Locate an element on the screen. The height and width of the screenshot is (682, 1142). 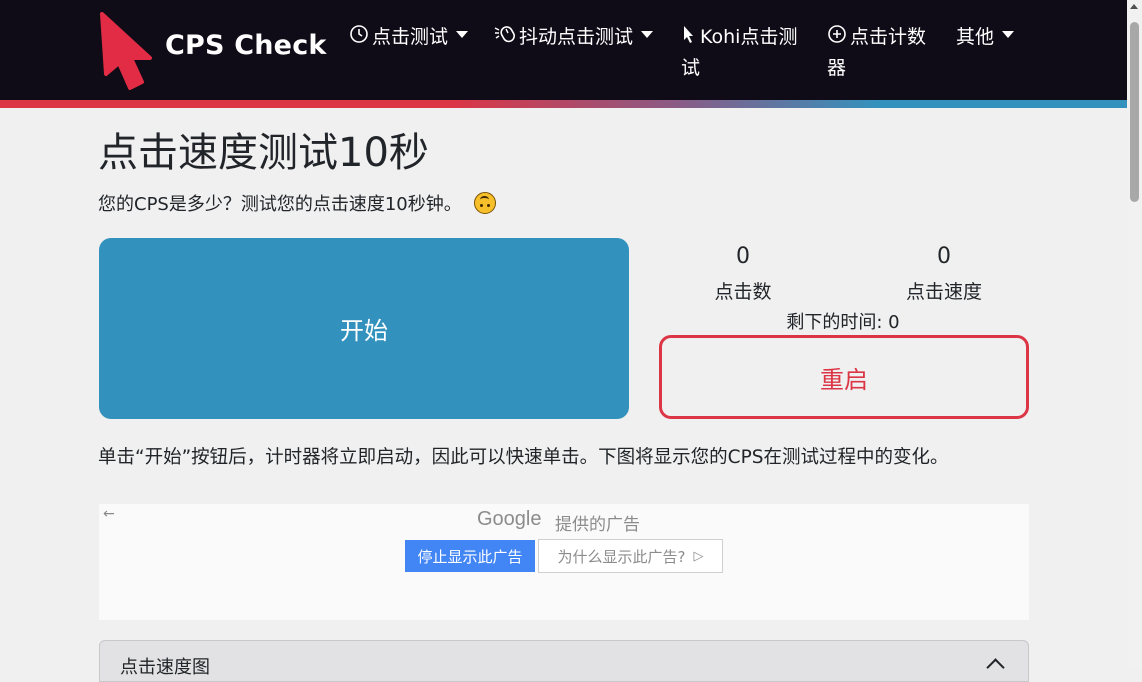
start-button: 开始 is located at coordinates (364, 328).